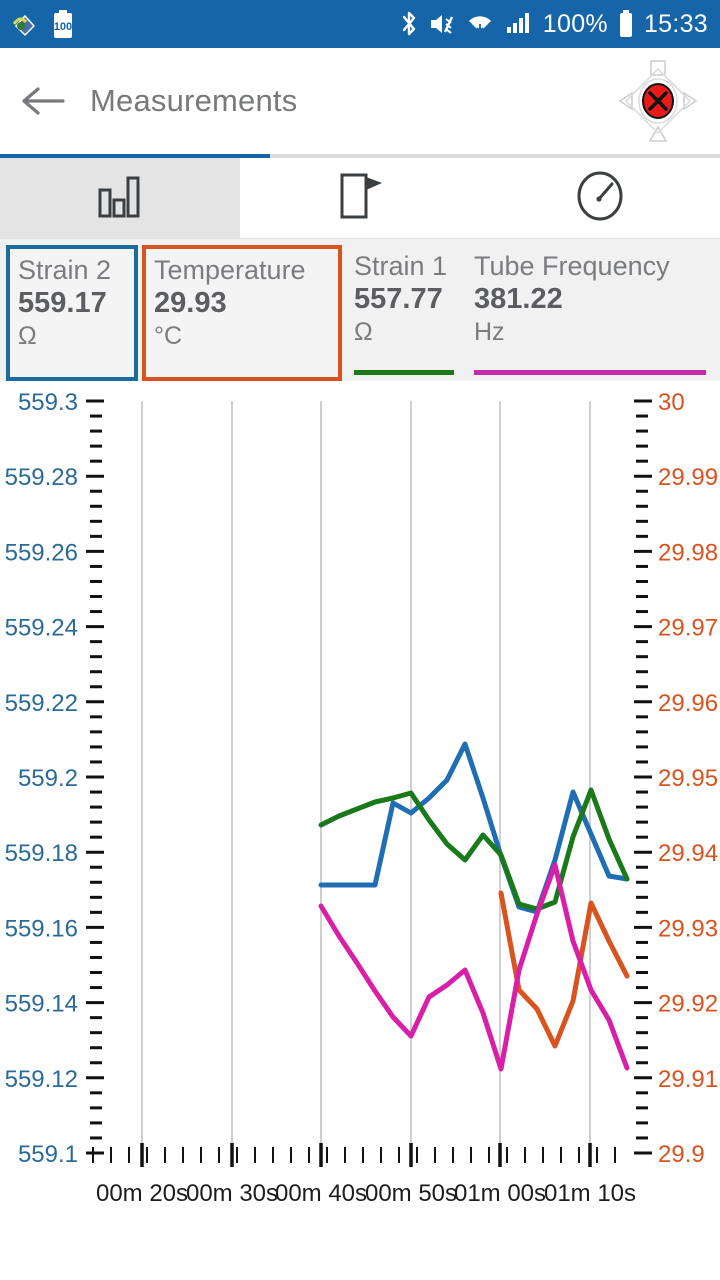  What do you see at coordinates (63, 27) in the screenshot?
I see `battery-saver-label: 100` at bounding box center [63, 27].